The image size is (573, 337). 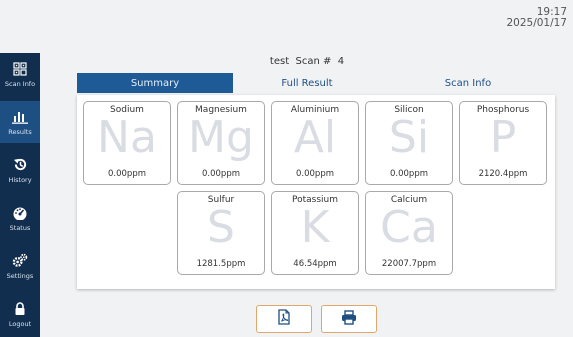 I want to click on element-symbol: Ca, so click(x=409, y=227).